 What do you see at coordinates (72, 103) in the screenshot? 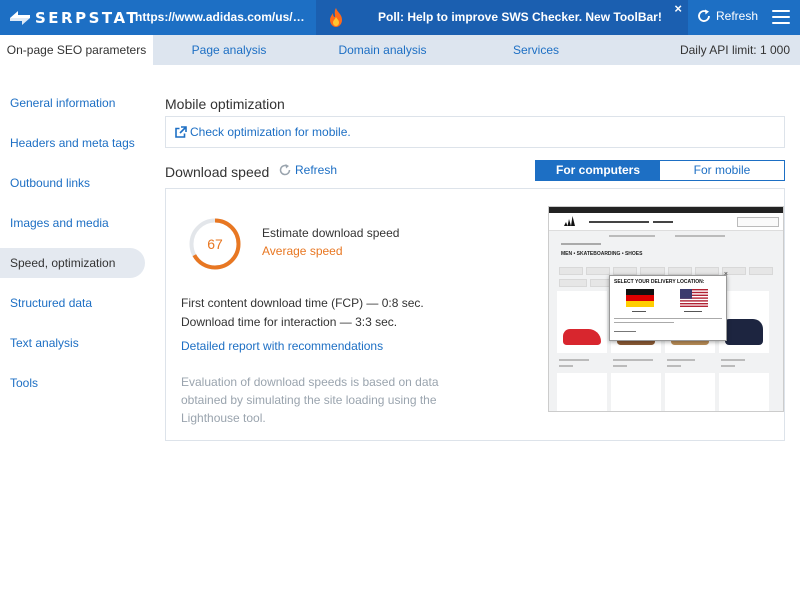
I see `sidebar-item-general-information: General information` at bounding box center [72, 103].